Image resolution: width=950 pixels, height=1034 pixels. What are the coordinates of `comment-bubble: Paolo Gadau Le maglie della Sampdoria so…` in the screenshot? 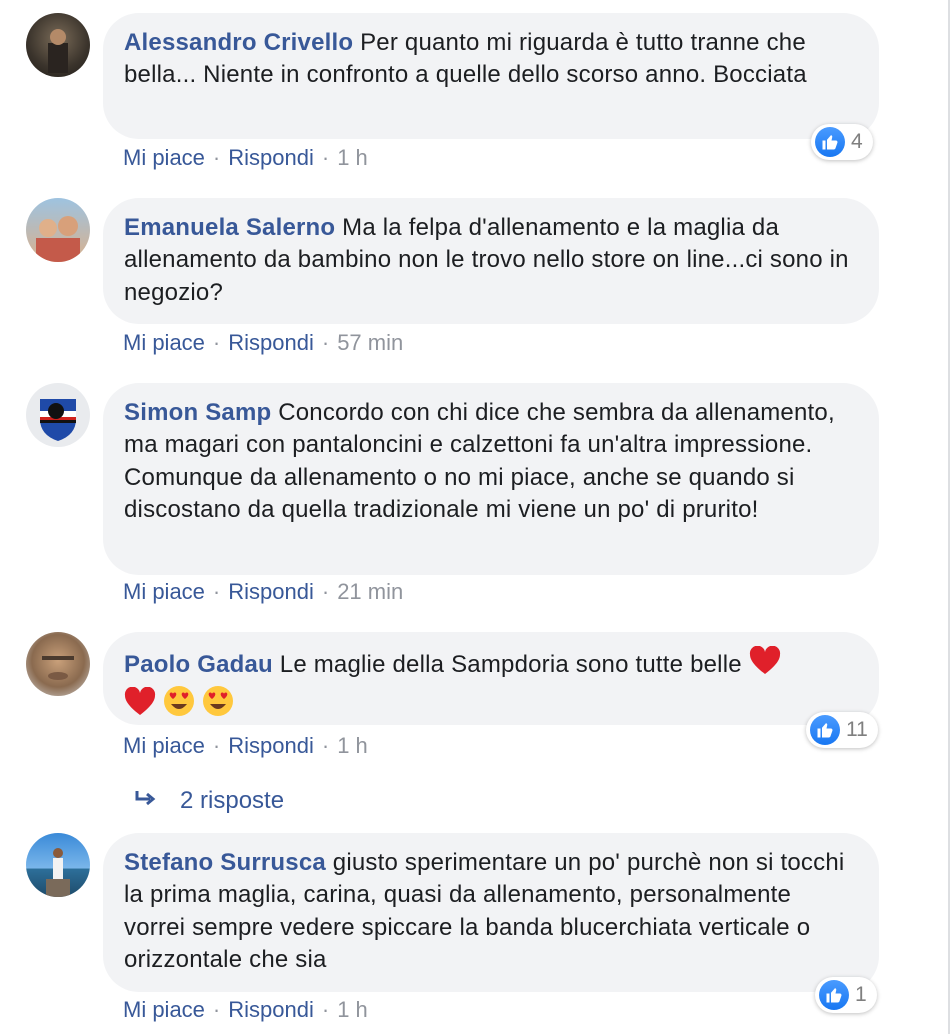 It's located at (491, 678).